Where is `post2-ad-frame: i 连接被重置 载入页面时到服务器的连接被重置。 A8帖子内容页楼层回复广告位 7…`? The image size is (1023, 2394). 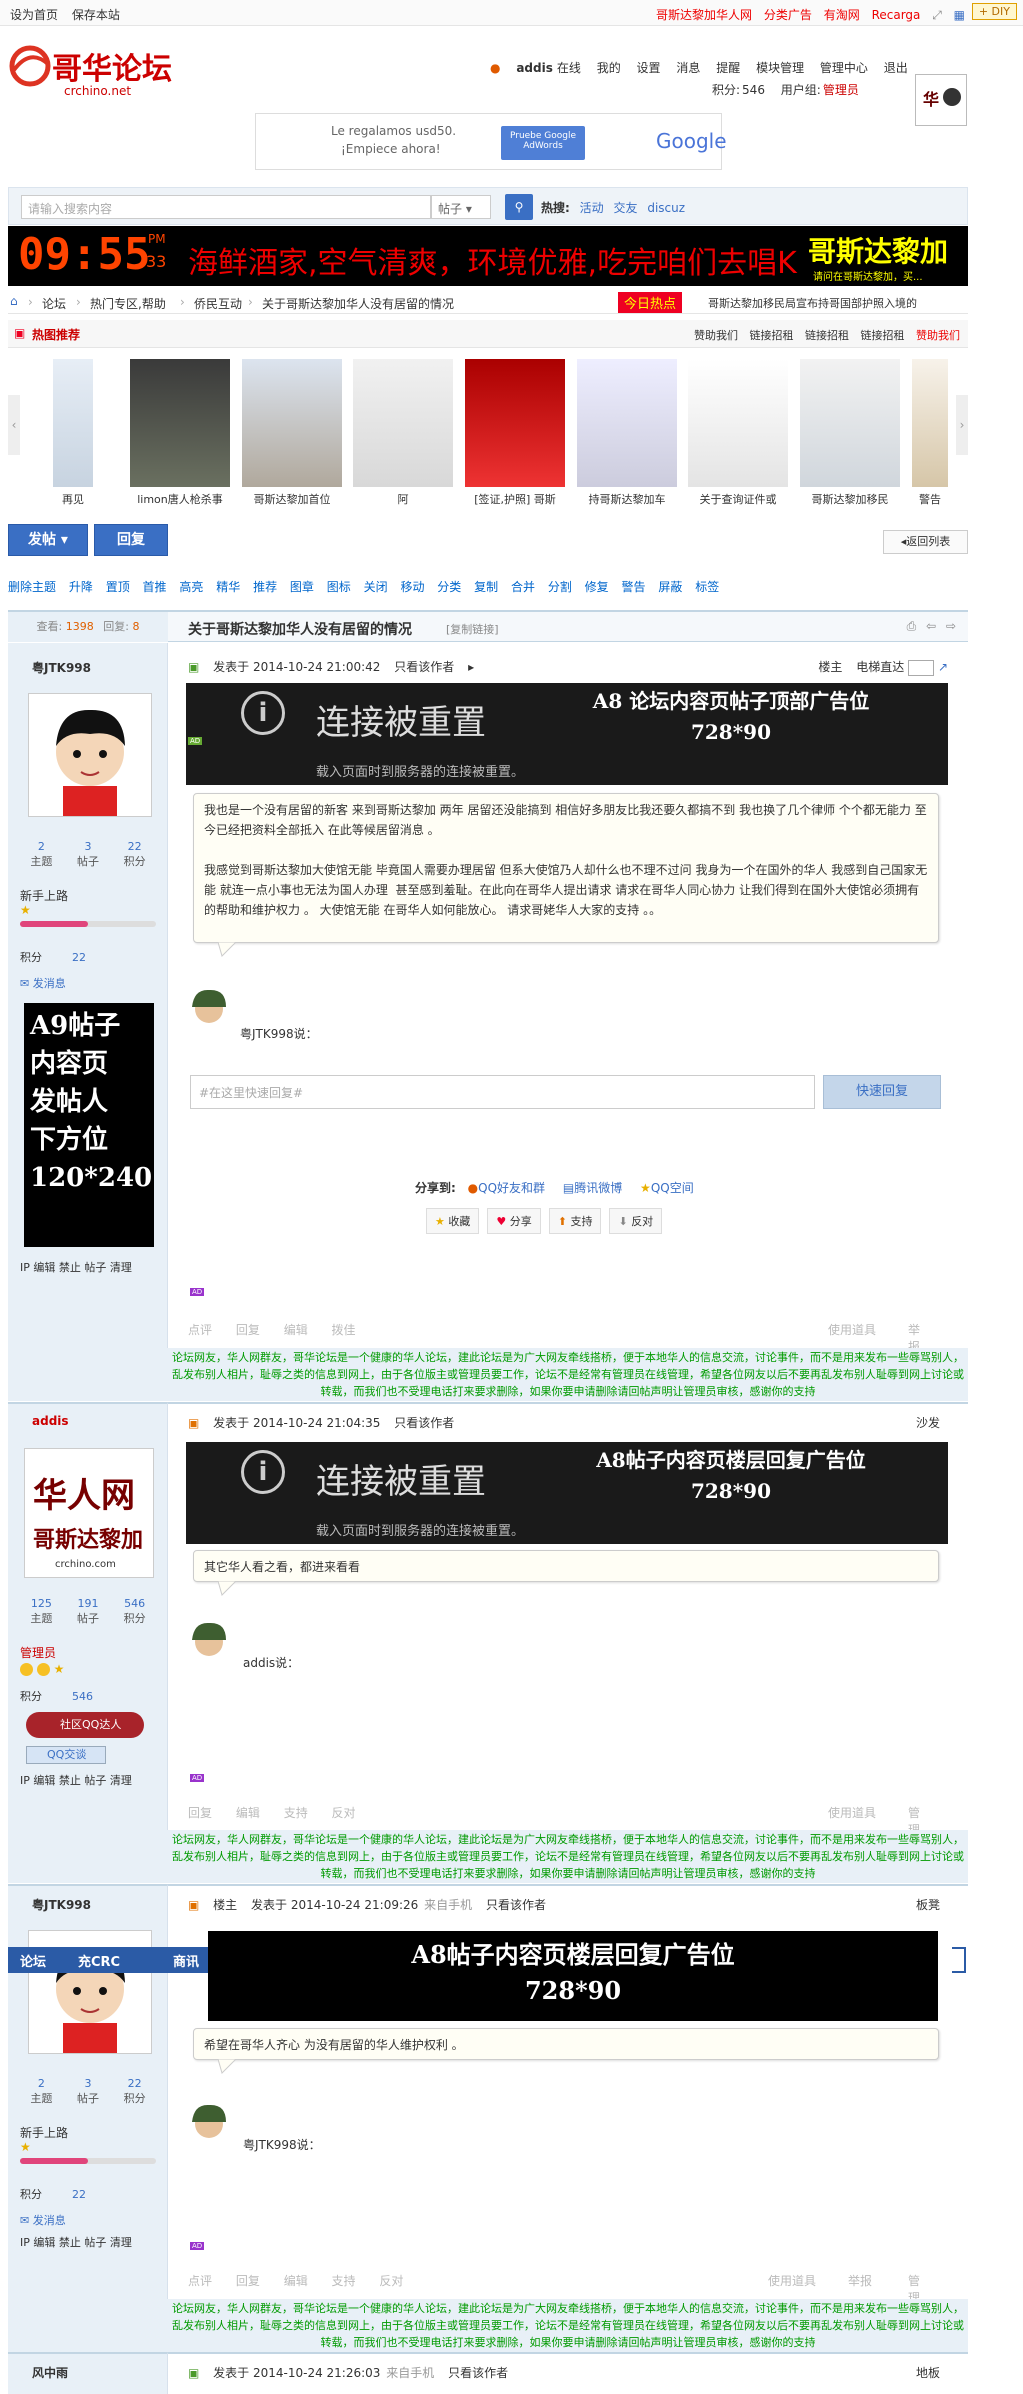 post2-ad-frame: i 连接被重置 载入页面时到服务器的连接被重置。 A8帖子内容页楼层回复广告位 7… is located at coordinates (567, 1493).